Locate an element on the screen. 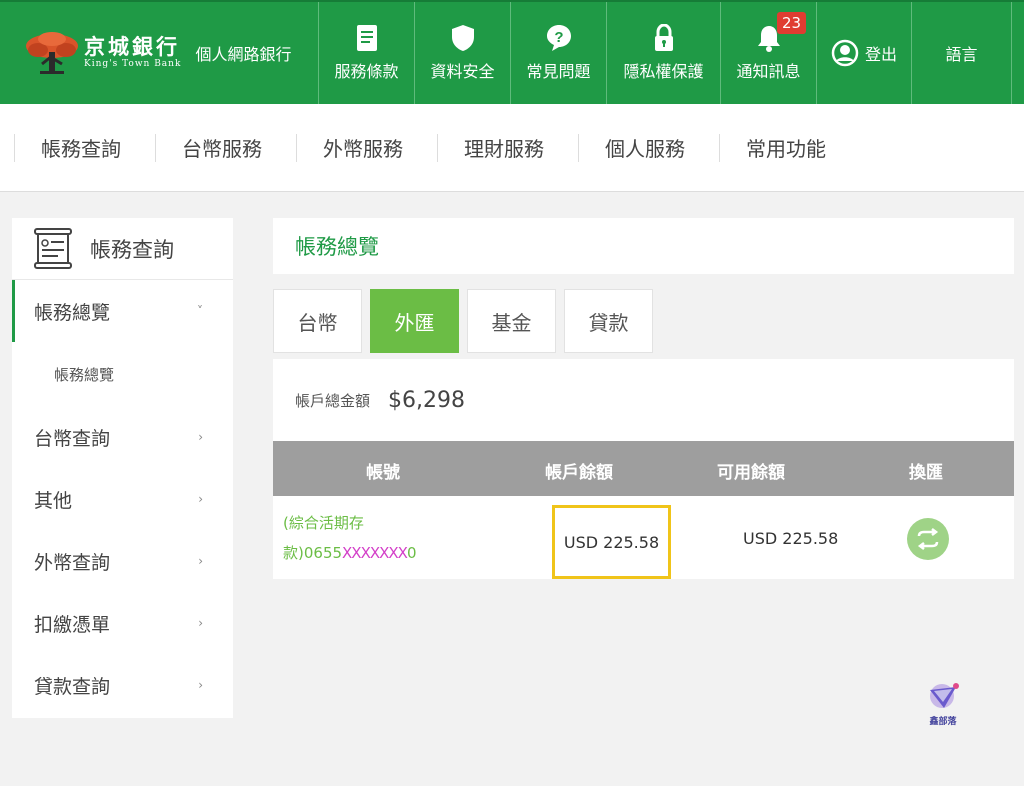 This screenshot has width=1024, height=786. header-nav-faq: ? 常見問題 is located at coordinates (558, 53).